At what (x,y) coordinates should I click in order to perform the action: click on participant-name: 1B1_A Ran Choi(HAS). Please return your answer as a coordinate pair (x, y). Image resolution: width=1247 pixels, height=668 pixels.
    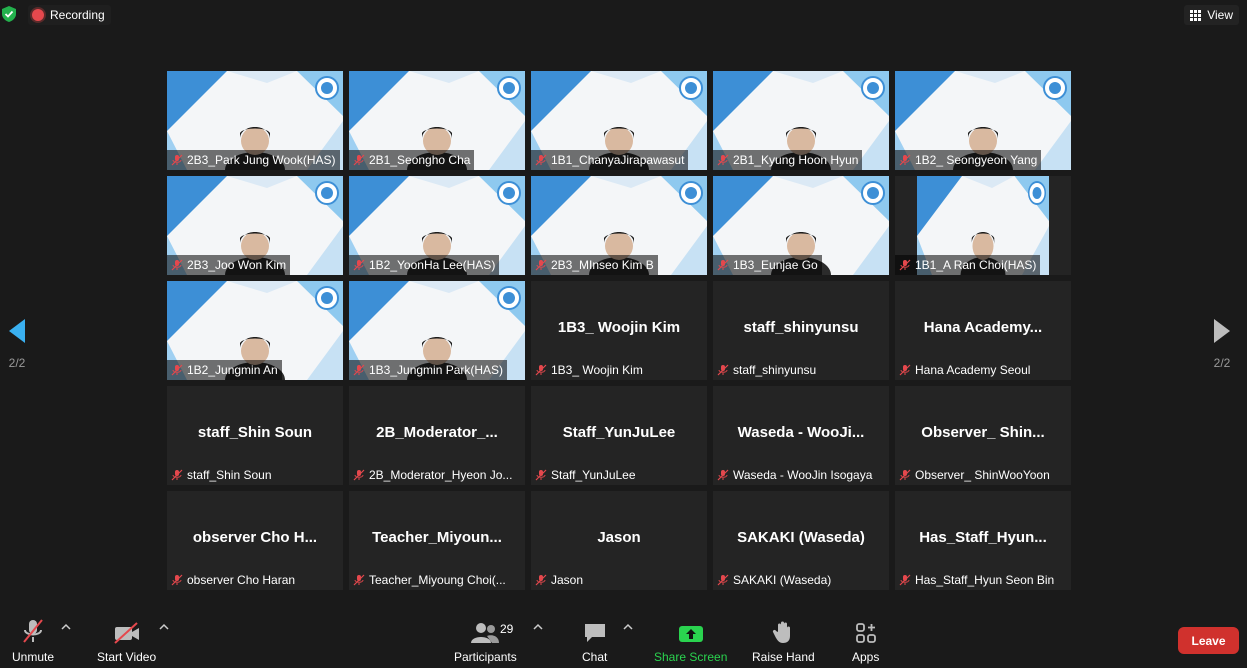
    Looking at the image, I should click on (976, 265).